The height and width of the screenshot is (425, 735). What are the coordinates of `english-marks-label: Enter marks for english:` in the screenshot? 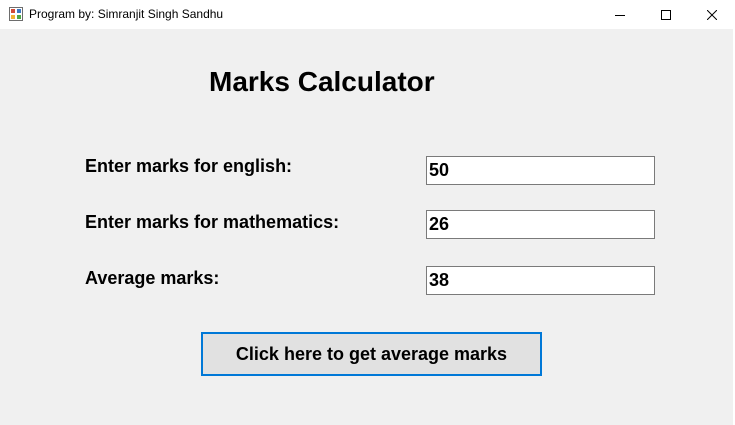 It's located at (189, 166).